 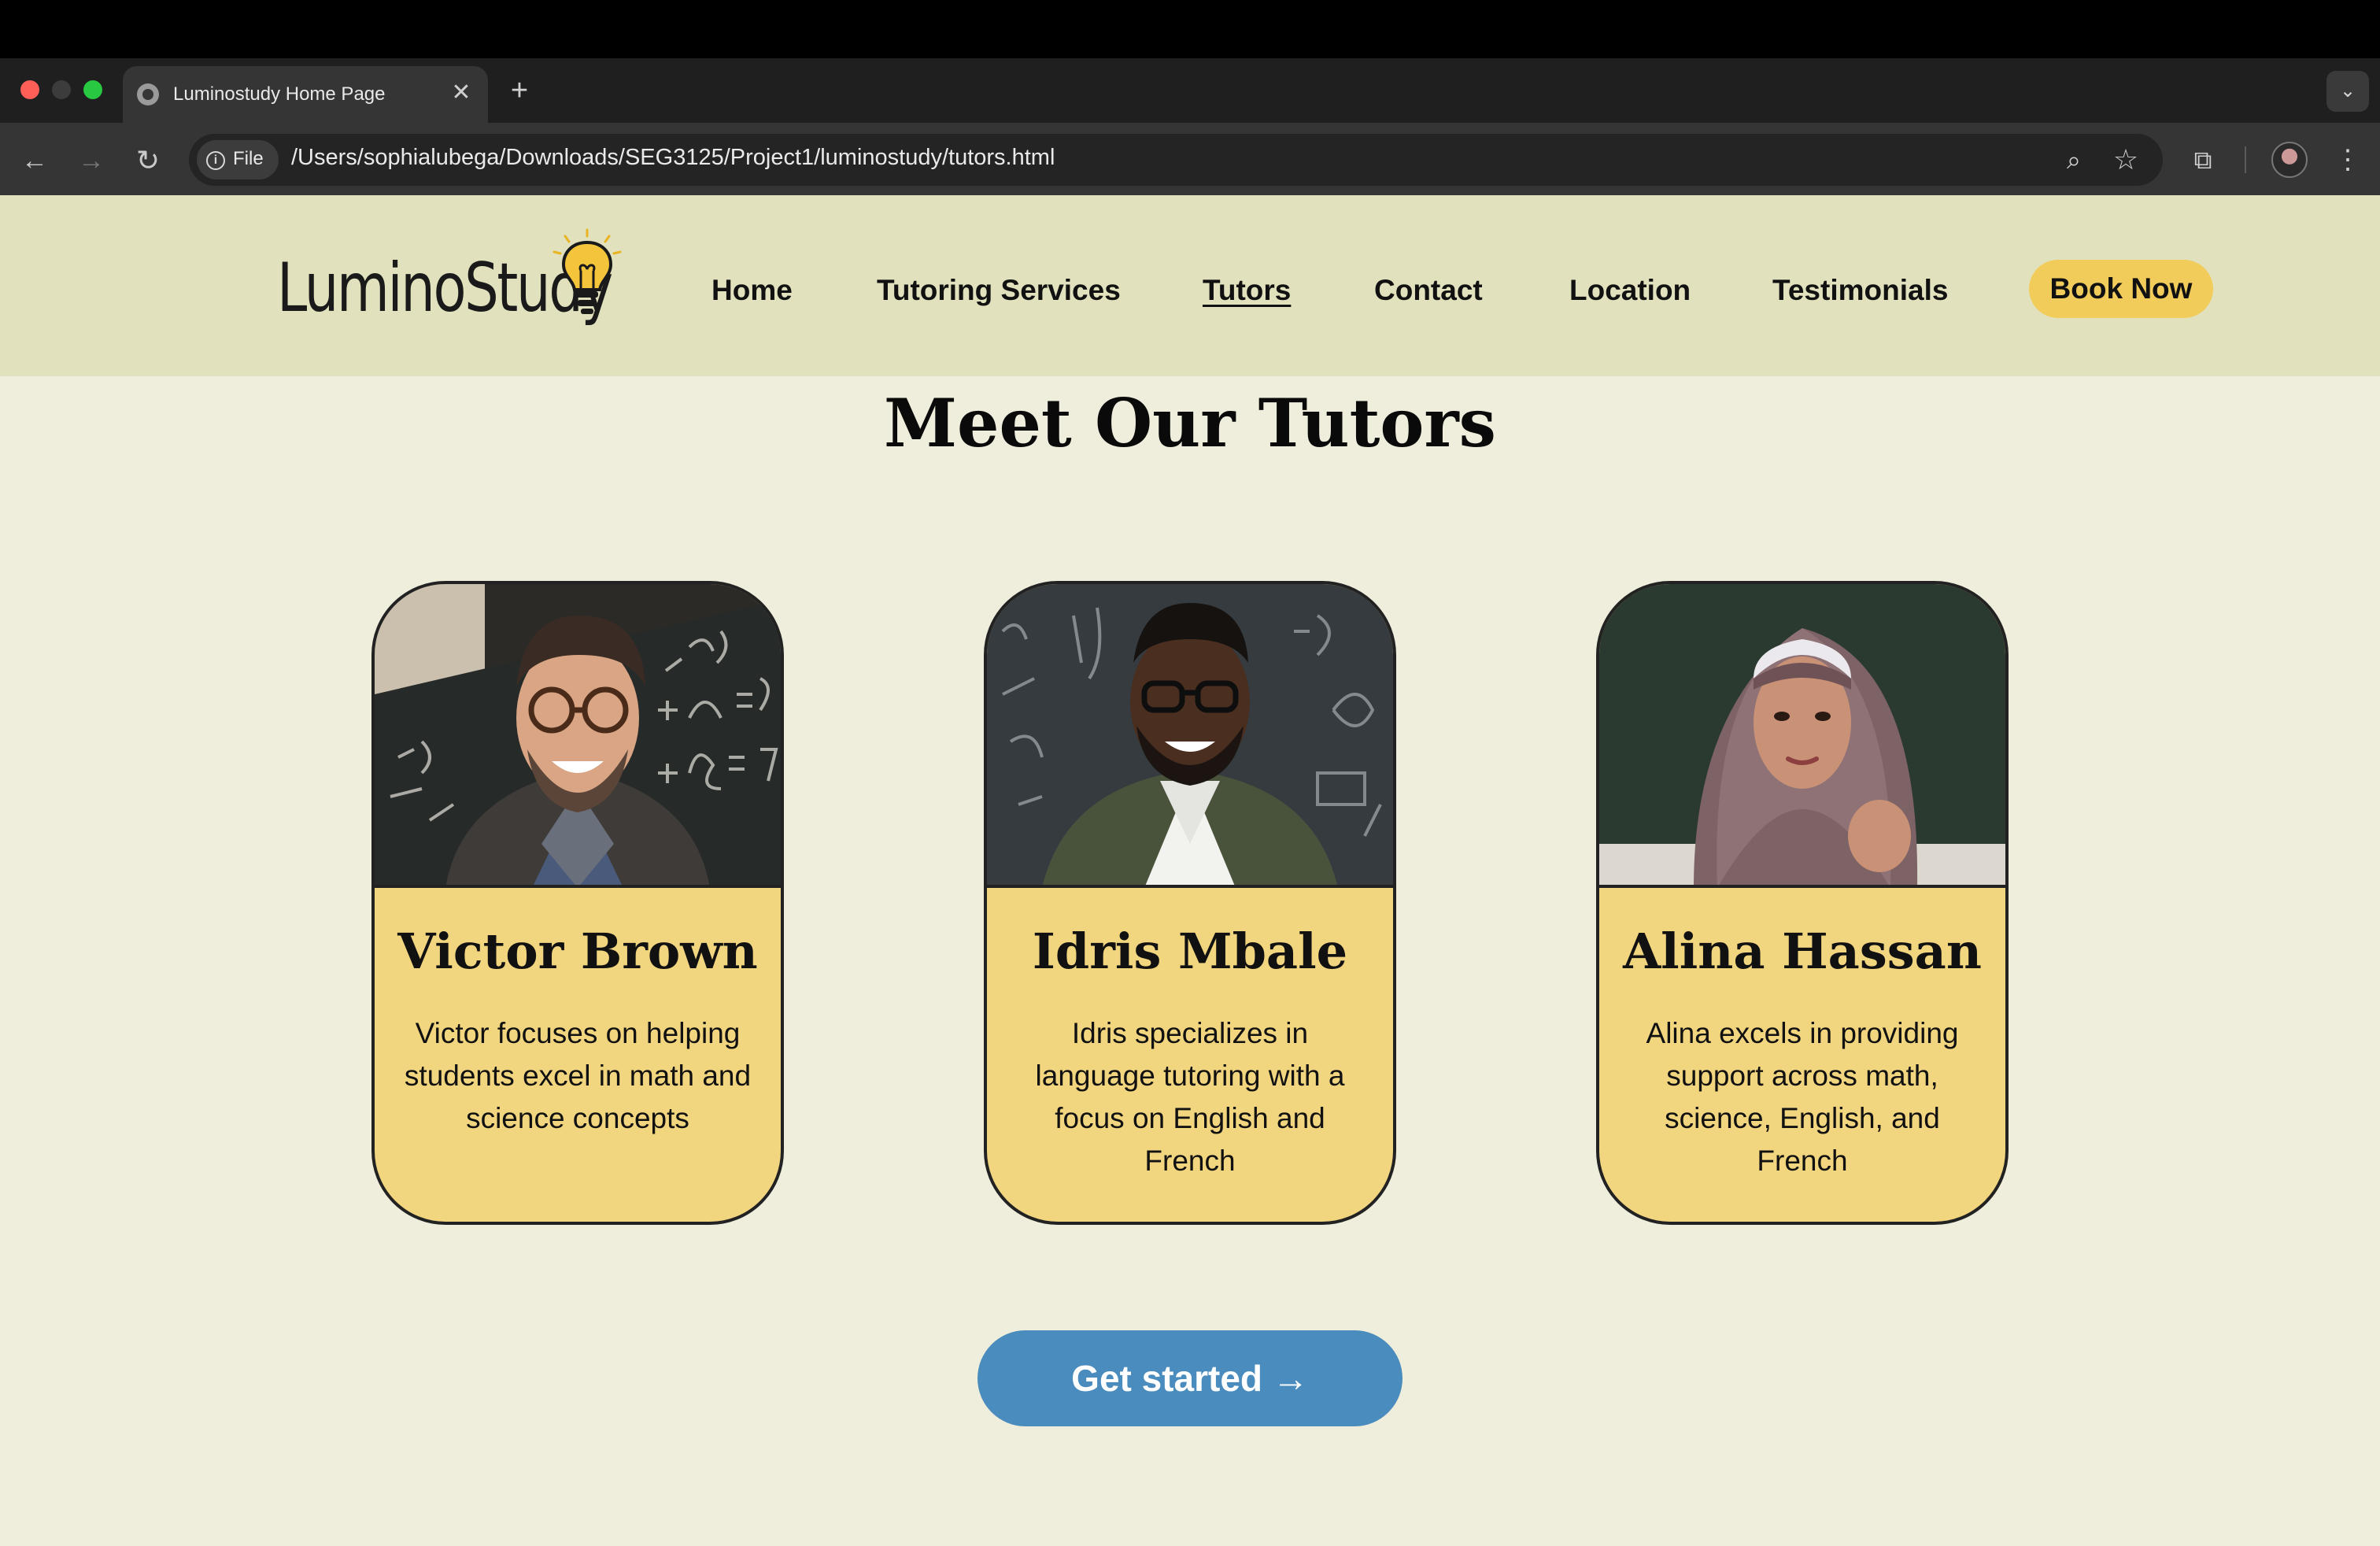 I want to click on nav-testimonials: Testimonials, so click(x=1860, y=290).